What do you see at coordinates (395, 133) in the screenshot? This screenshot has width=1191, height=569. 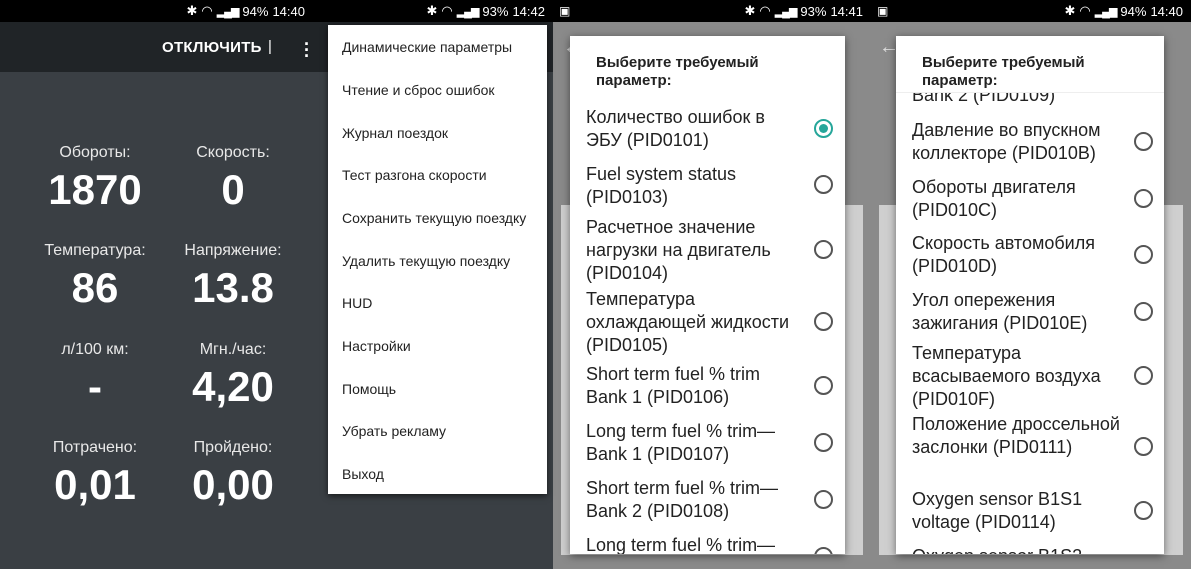 I see `menu-item-trip-log: Журнал поездок` at bounding box center [395, 133].